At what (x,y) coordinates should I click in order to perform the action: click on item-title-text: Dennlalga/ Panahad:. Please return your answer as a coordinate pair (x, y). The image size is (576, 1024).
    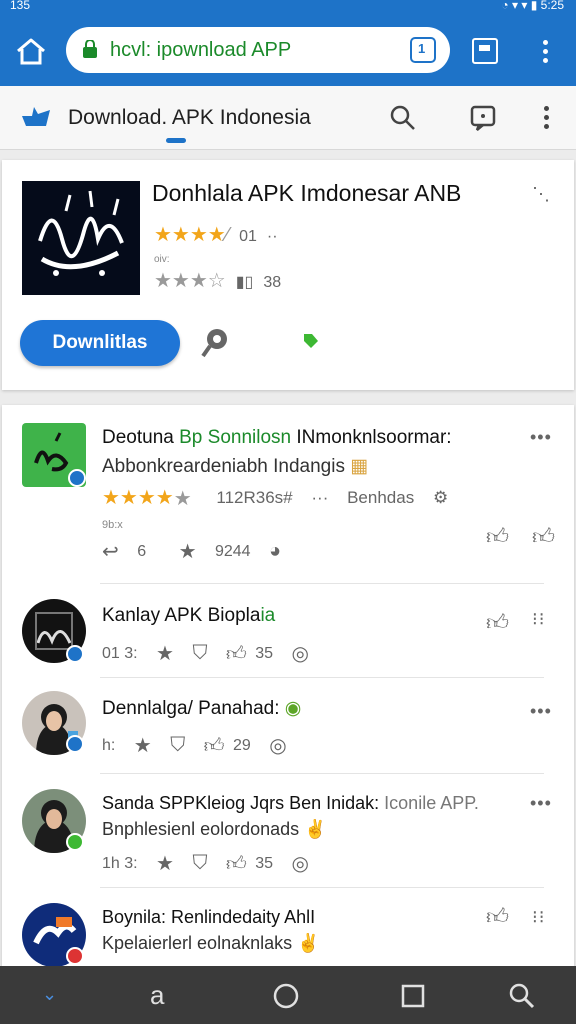
    Looking at the image, I should click on (191, 708).